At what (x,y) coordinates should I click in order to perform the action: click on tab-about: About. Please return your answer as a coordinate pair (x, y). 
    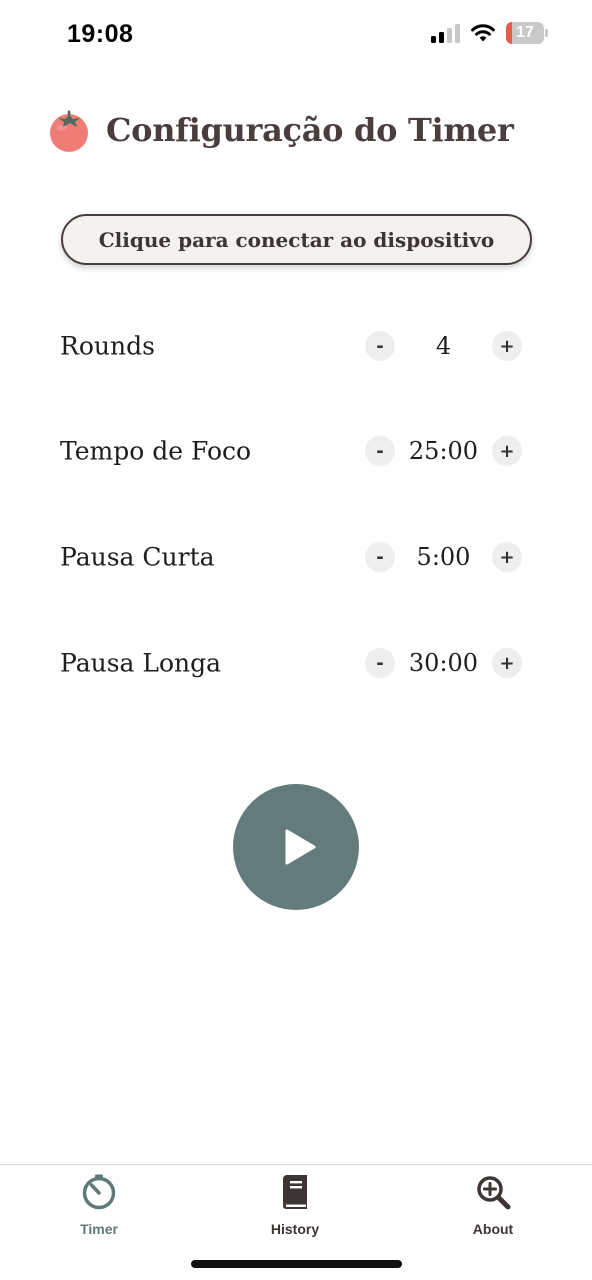
    Looking at the image, I should click on (493, 1208).